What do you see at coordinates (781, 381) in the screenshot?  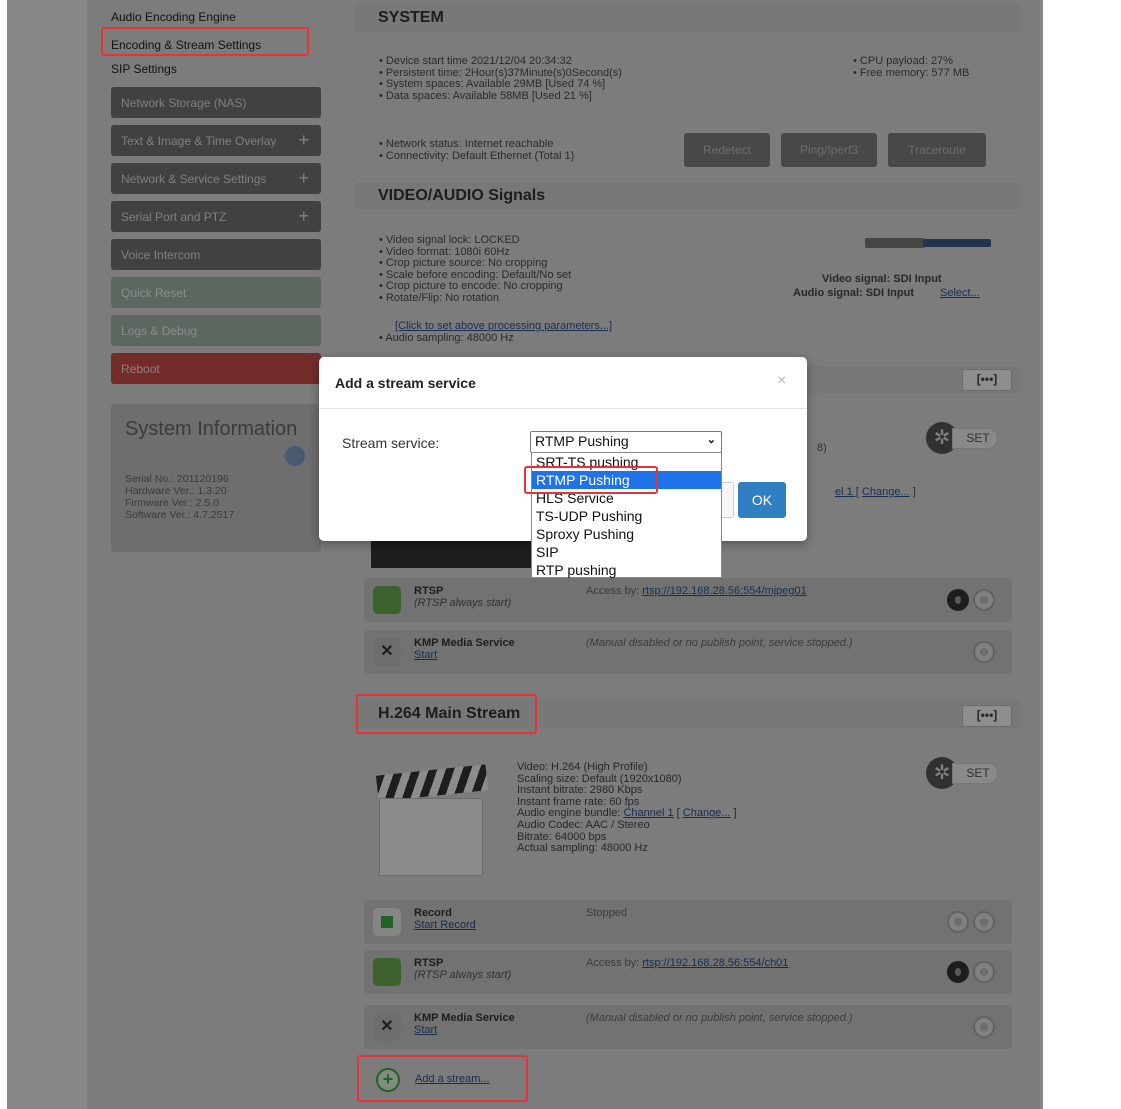 I see `close-icon: ×` at bounding box center [781, 381].